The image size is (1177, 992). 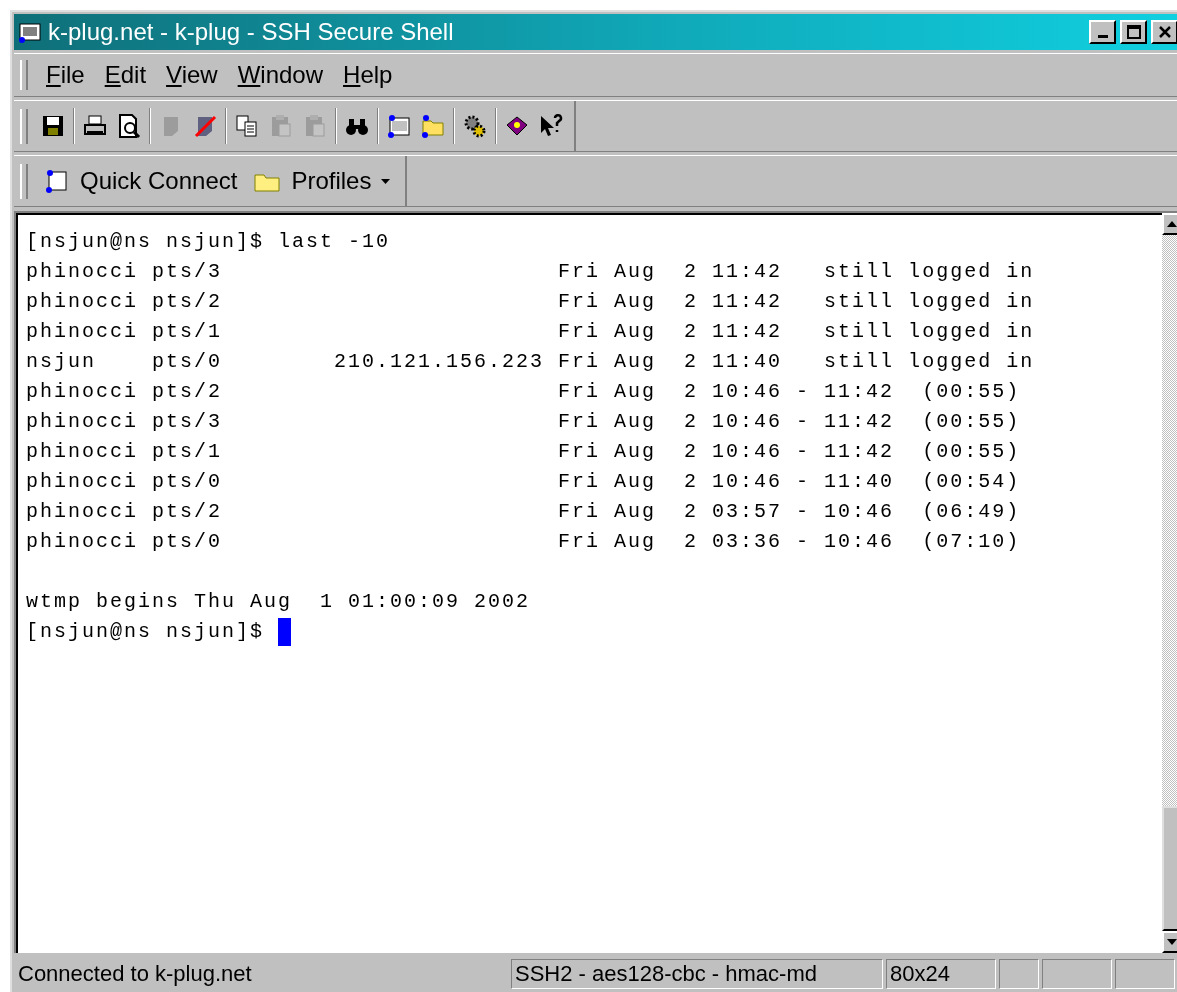 What do you see at coordinates (523, 512) in the screenshot?
I see `terminal-line: phinocci pts/2 Fri Aug 2 03:57 - 10:46 (06:49)` at bounding box center [523, 512].